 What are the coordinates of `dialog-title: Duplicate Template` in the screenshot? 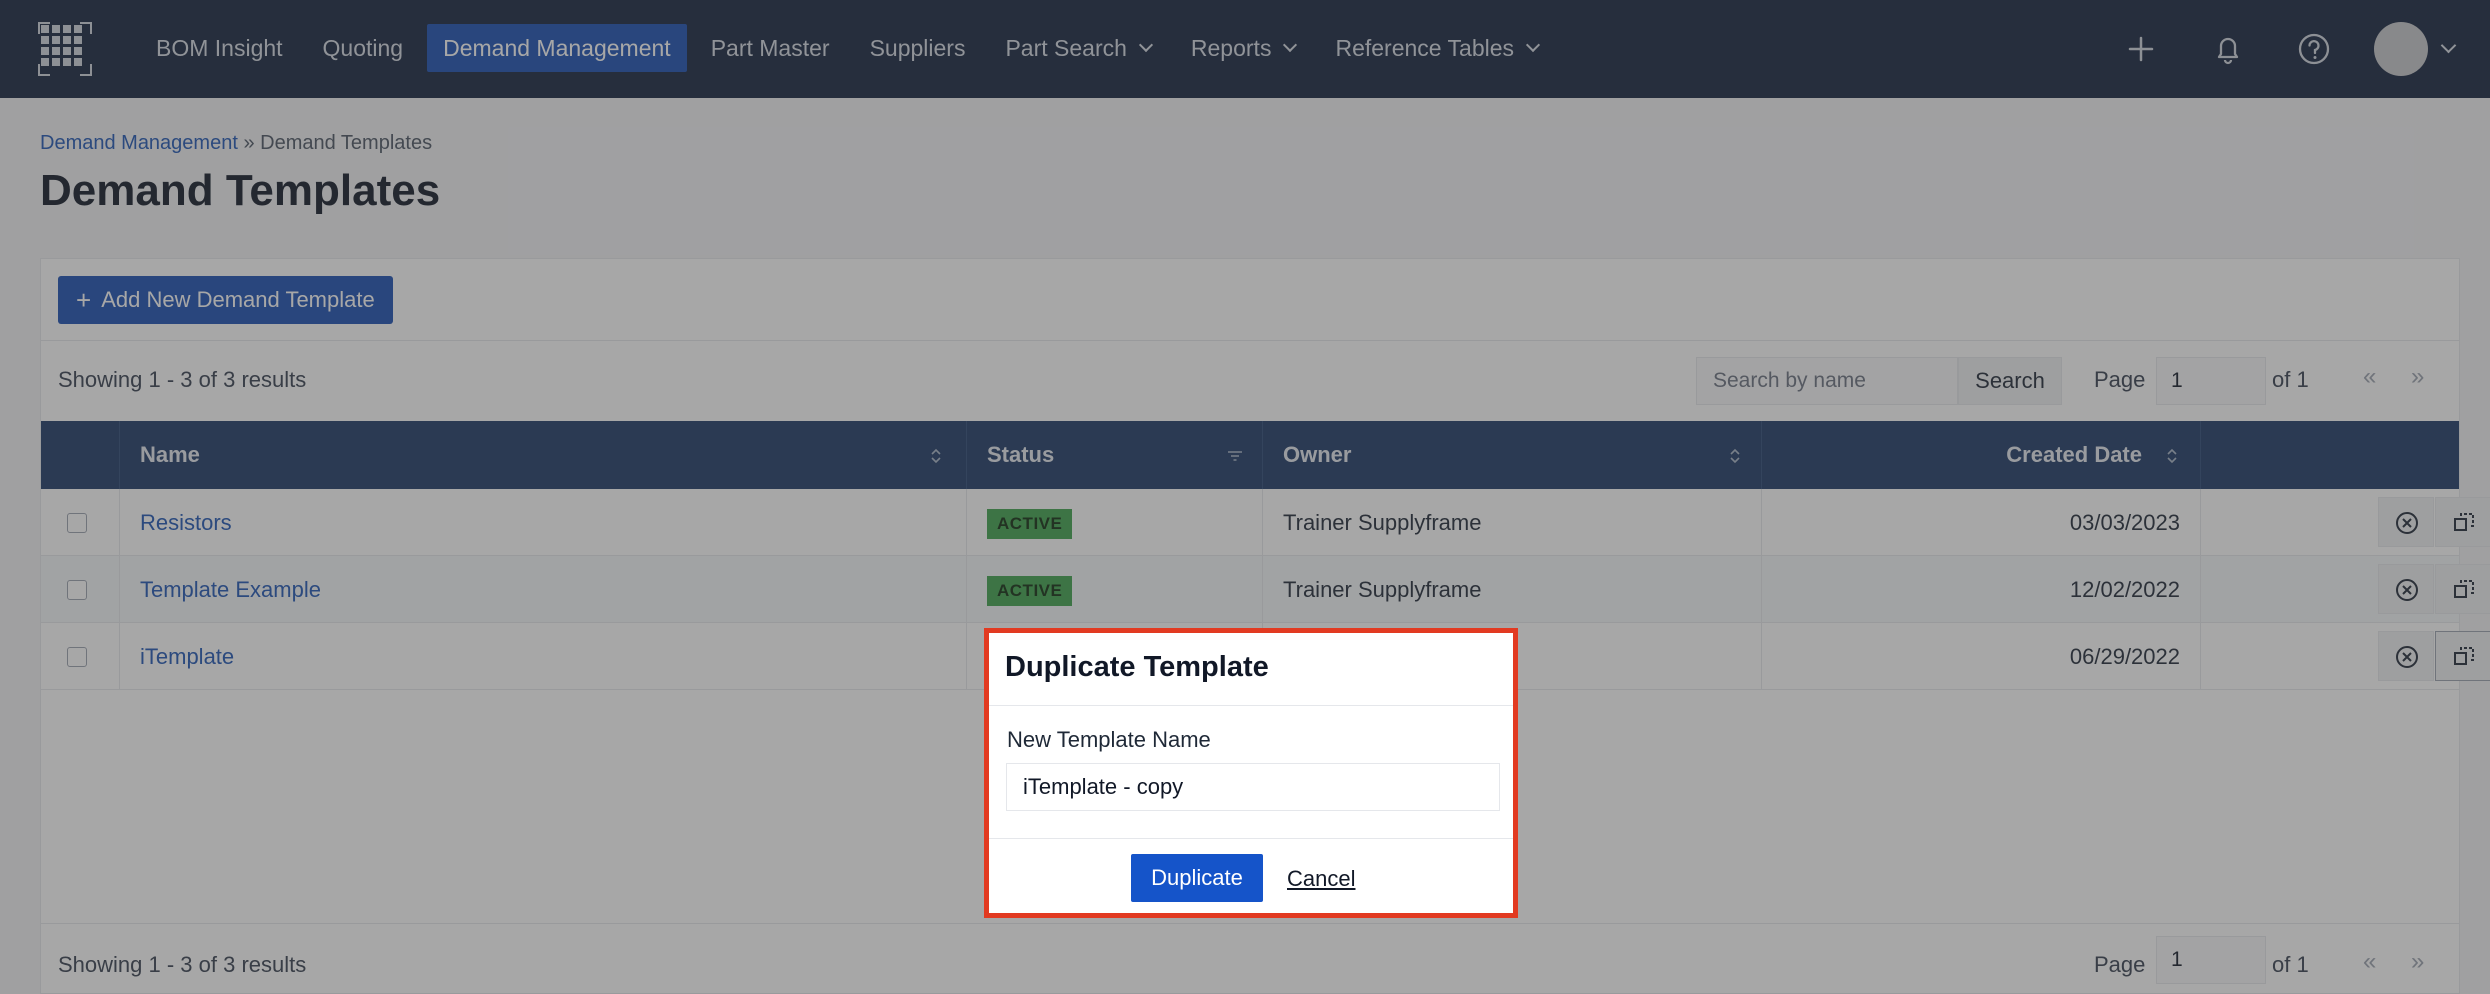 It's located at (1137, 667).